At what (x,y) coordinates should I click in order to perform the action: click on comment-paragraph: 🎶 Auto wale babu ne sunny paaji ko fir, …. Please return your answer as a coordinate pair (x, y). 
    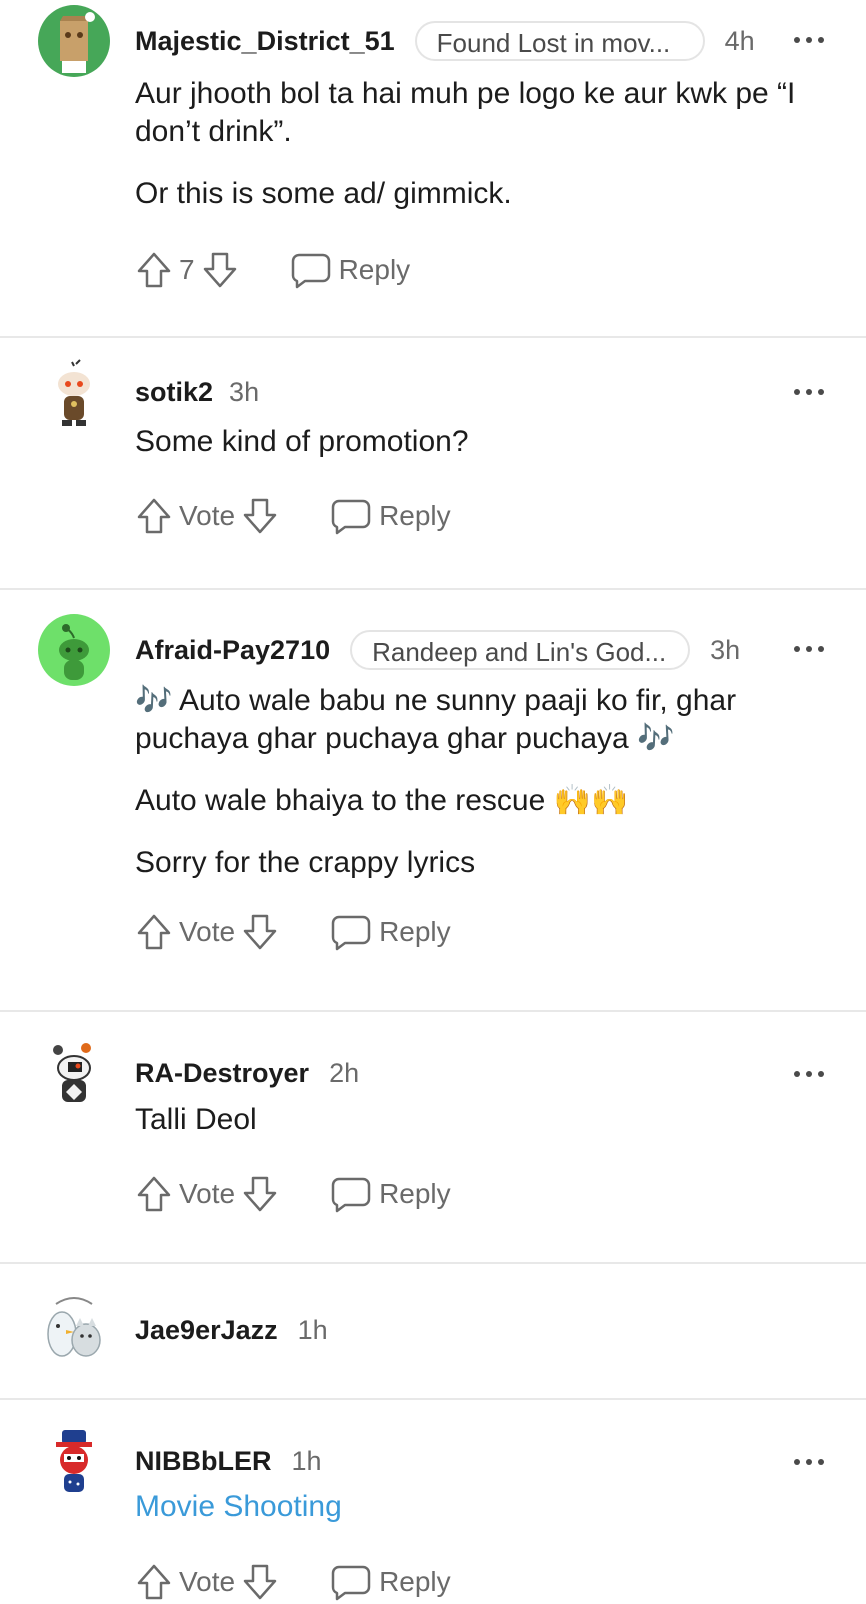
    Looking at the image, I should click on (480, 720).